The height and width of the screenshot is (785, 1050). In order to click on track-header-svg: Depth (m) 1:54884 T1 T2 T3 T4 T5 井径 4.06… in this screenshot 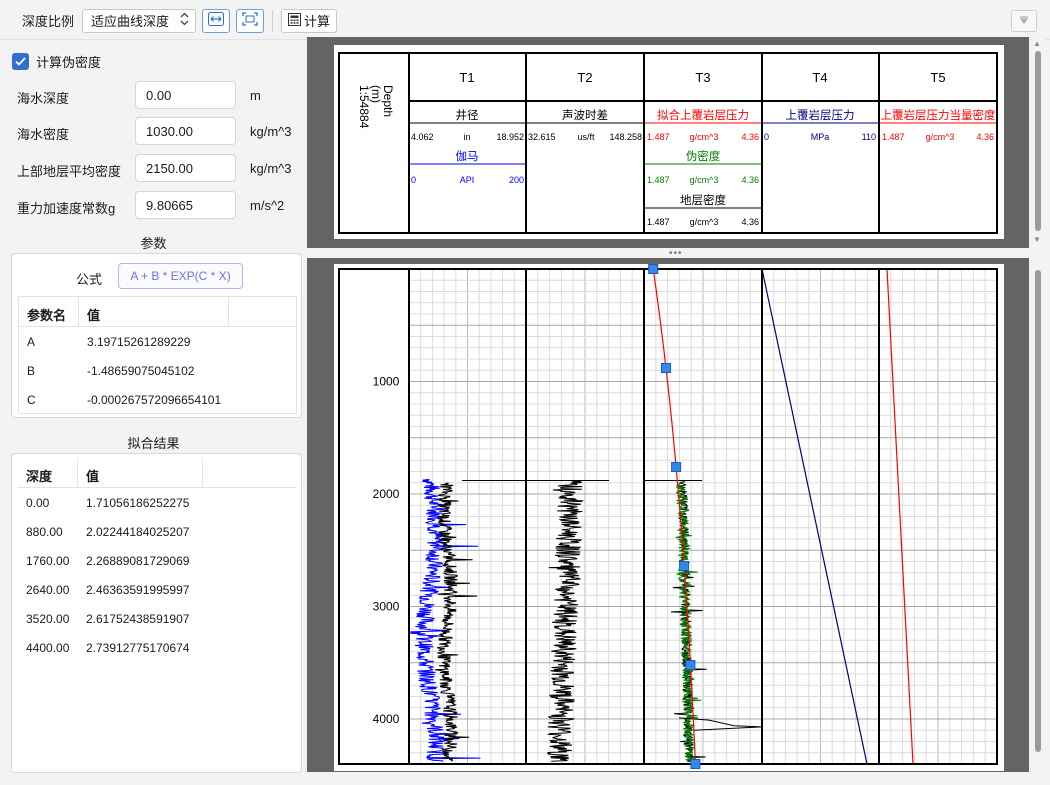, I will do `click(668, 143)`.